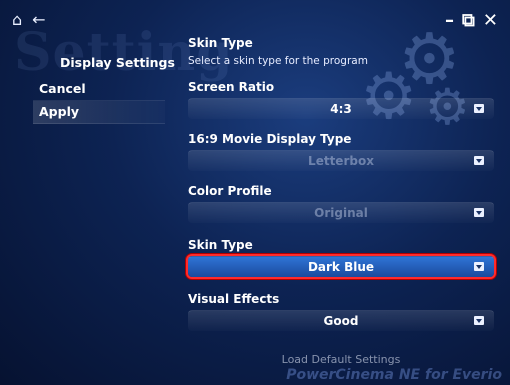  What do you see at coordinates (449, 20) in the screenshot?
I see `minimize-button: –` at bounding box center [449, 20].